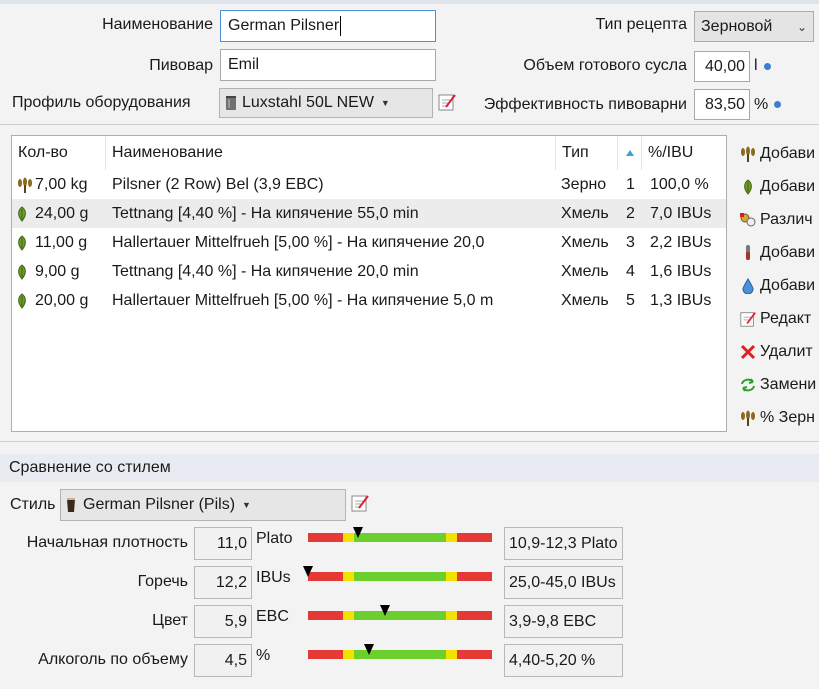 The image size is (819, 689). What do you see at coordinates (584, 184) in the screenshot?
I see `ingredient-type: Зерно` at bounding box center [584, 184].